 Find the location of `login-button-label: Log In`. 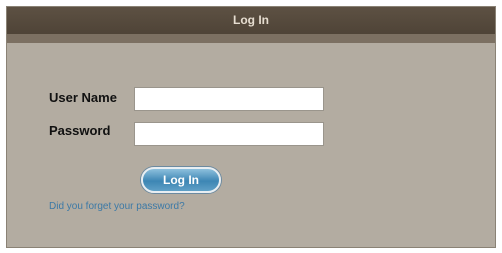

login-button-label: Log In is located at coordinates (181, 180).